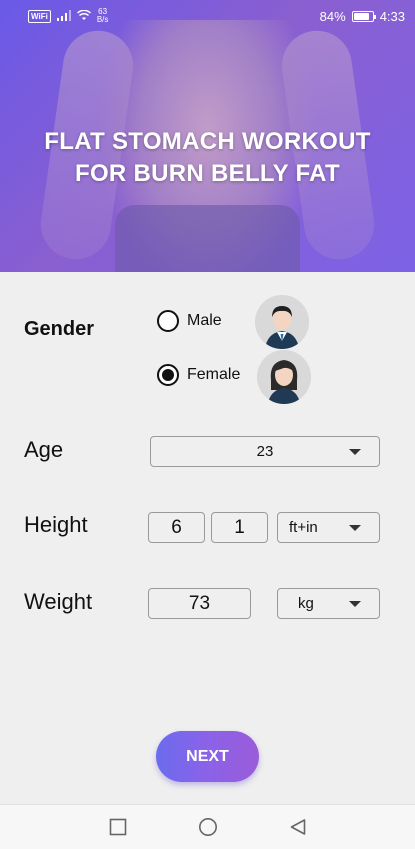 This screenshot has width=415, height=849. I want to click on weight-unit-dropdown: kg, so click(328, 603).